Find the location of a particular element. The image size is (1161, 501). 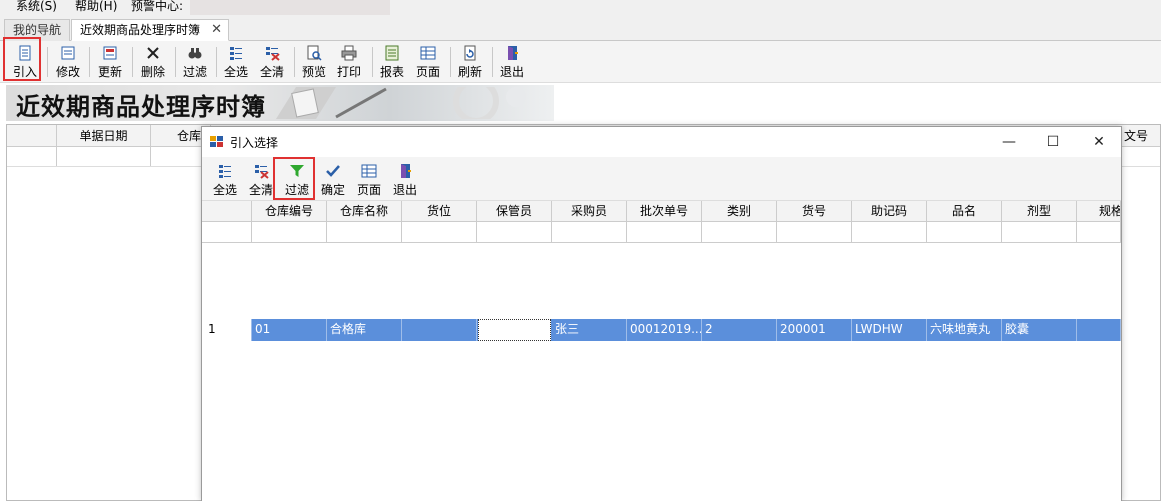

dialog-confirm-label: 确定 is located at coordinates (332, 190).